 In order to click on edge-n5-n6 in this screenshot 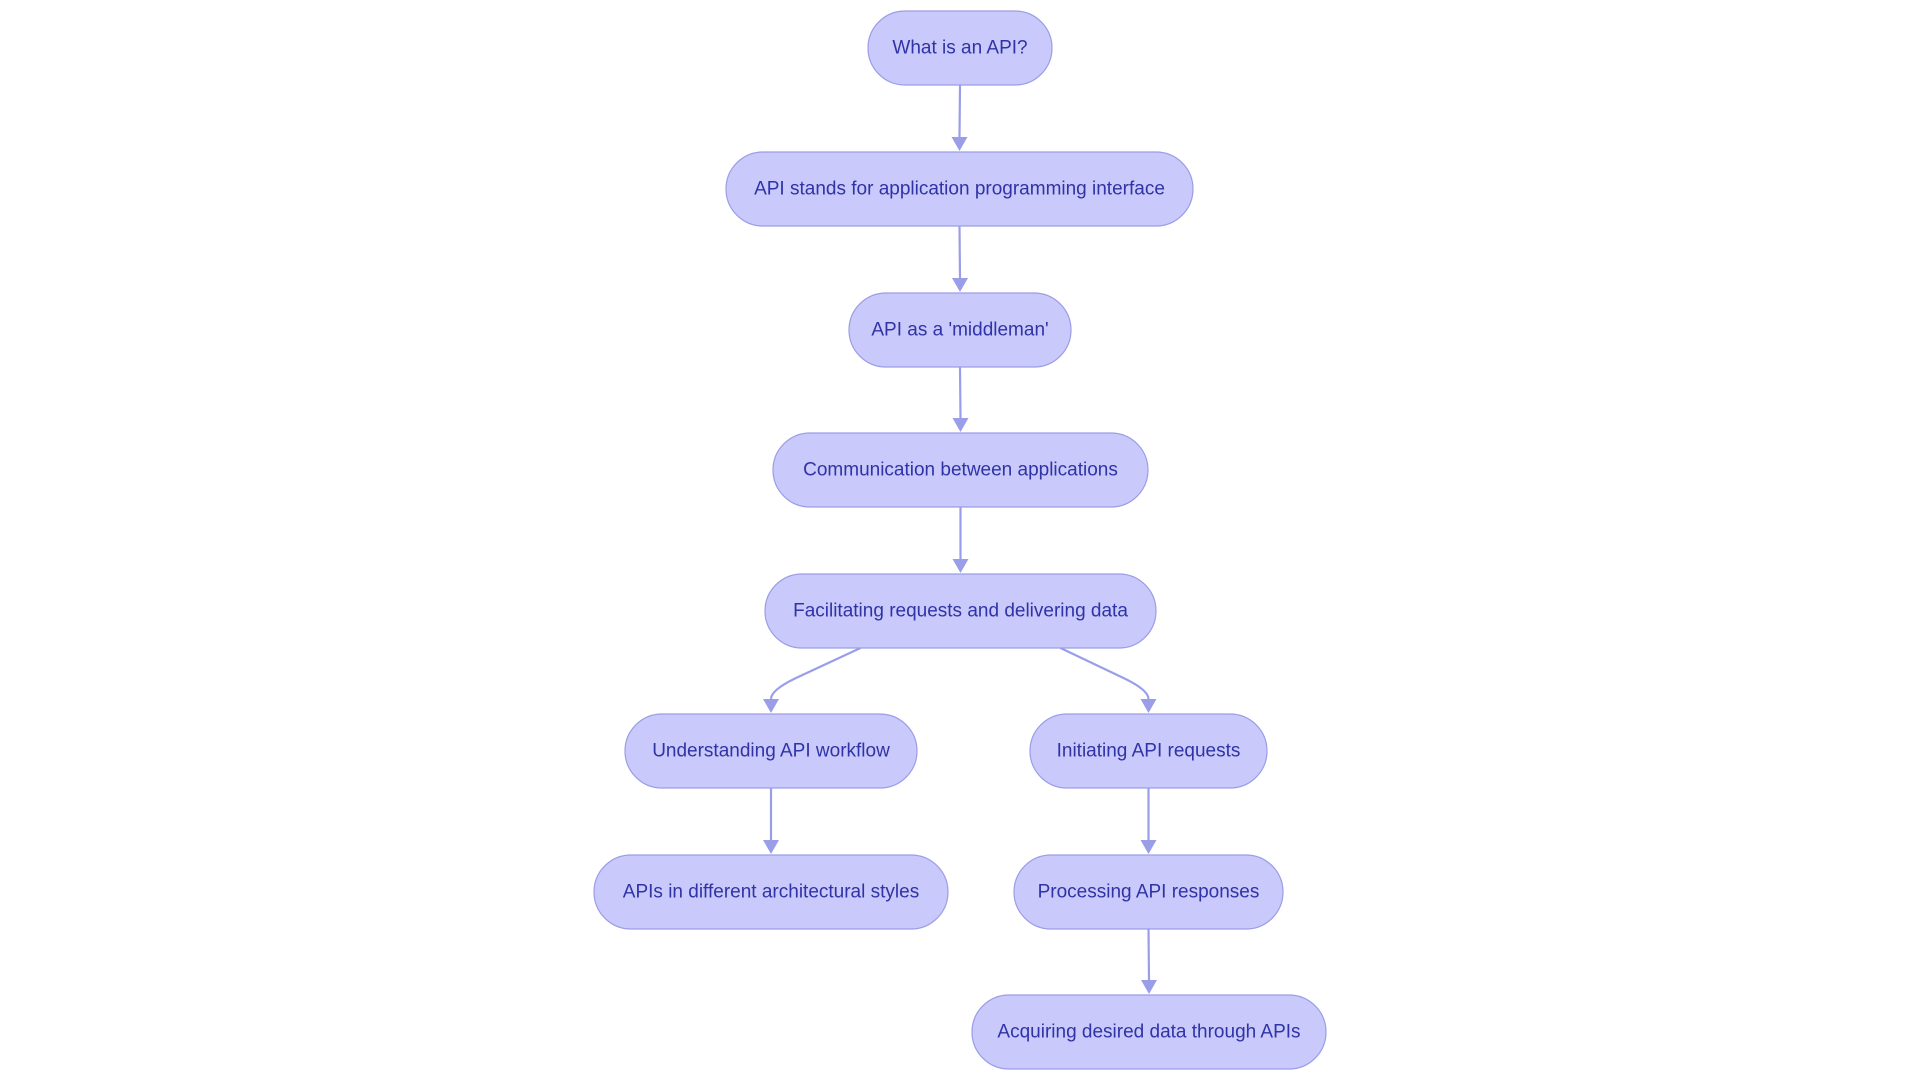, I will do `click(812, 680)`.